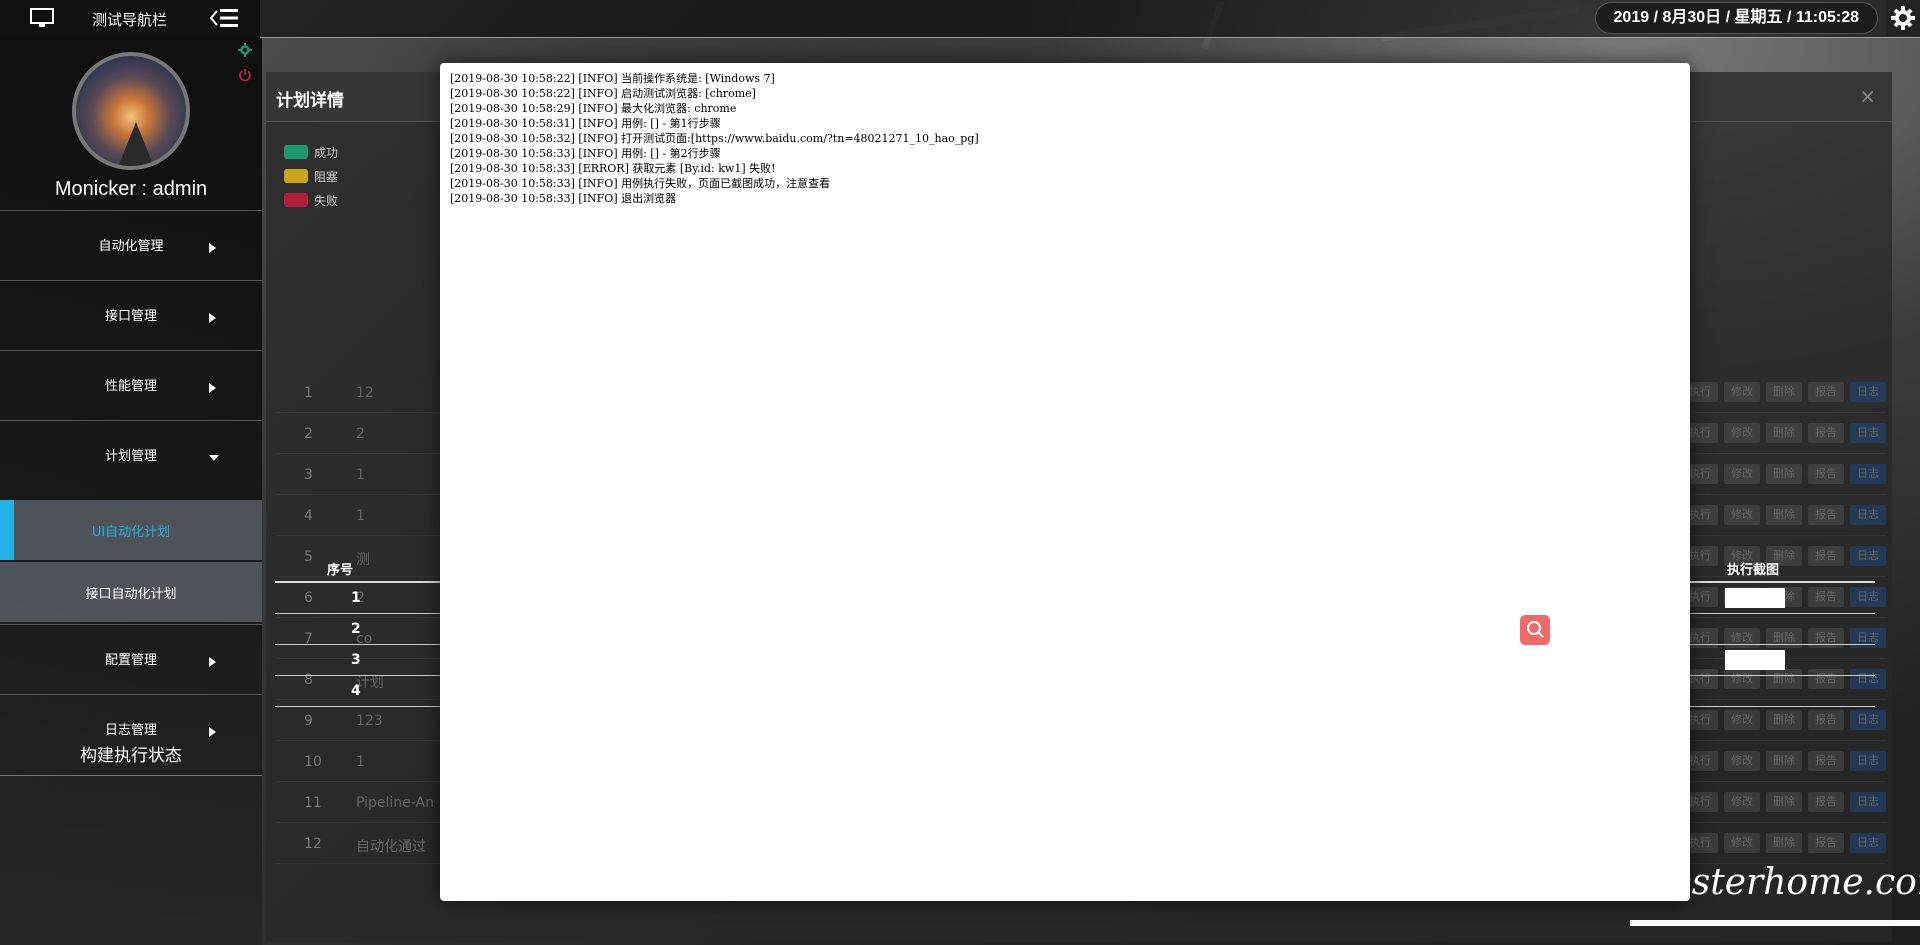 This screenshot has height=945, width=1920. Describe the element at coordinates (313, 844) in the screenshot. I see `row-number: 12` at that location.